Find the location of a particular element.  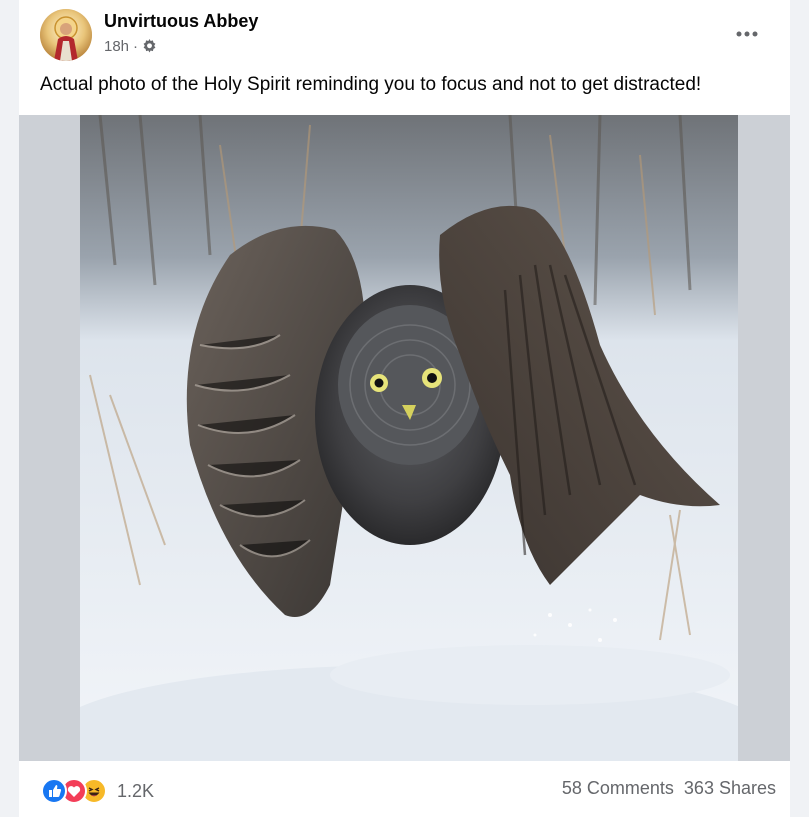

author-name: Unvirtuous Abbey is located at coordinates (181, 21).